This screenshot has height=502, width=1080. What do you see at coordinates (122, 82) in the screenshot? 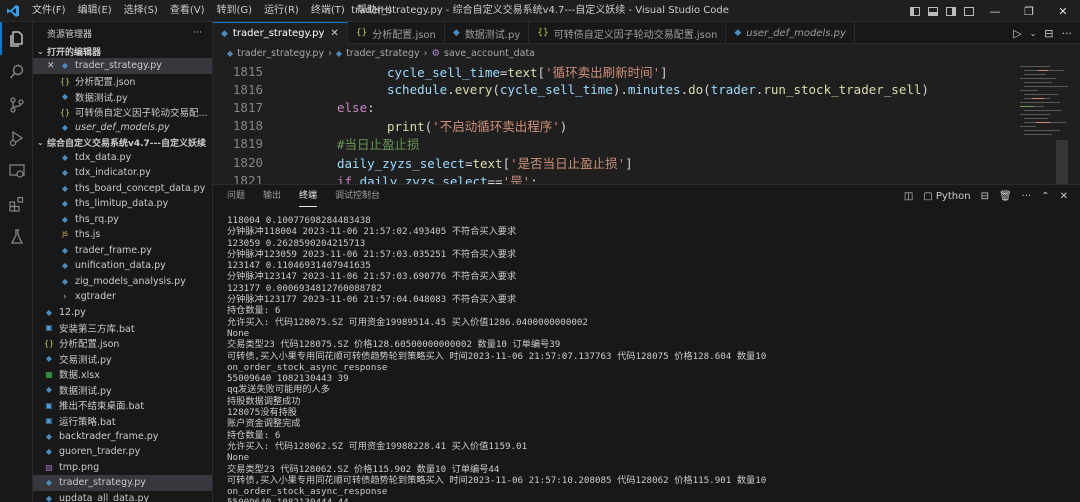
I see `open-editor-item: {} 分析配置.json` at bounding box center [122, 82].